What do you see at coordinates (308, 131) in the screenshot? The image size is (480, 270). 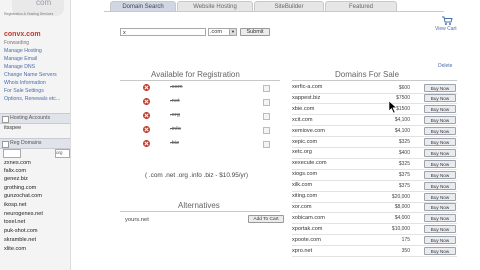 I see `sale-domain: xemiove.com` at bounding box center [308, 131].